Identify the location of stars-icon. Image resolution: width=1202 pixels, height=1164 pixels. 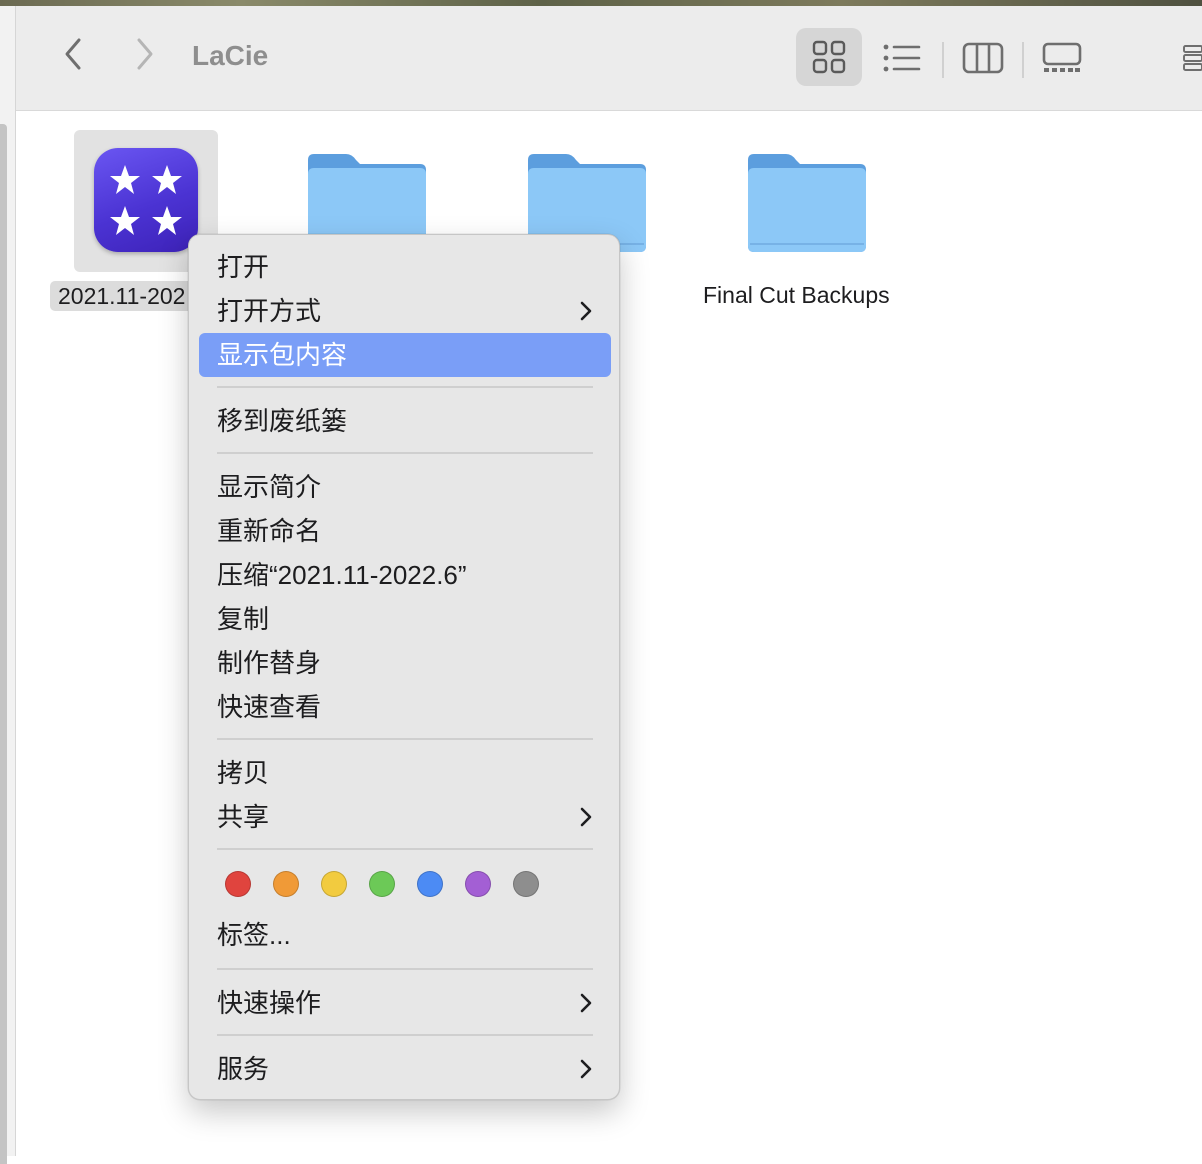
(146, 200).